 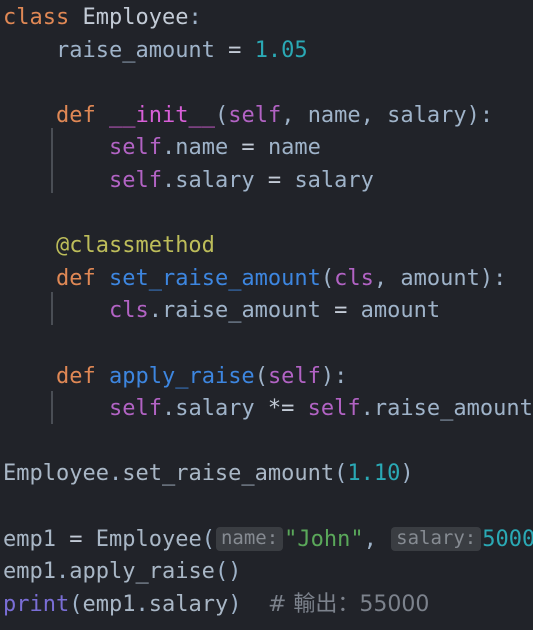 What do you see at coordinates (400, 311) in the screenshot?
I see `token-value-amount: amount` at bounding box center [400, 311].